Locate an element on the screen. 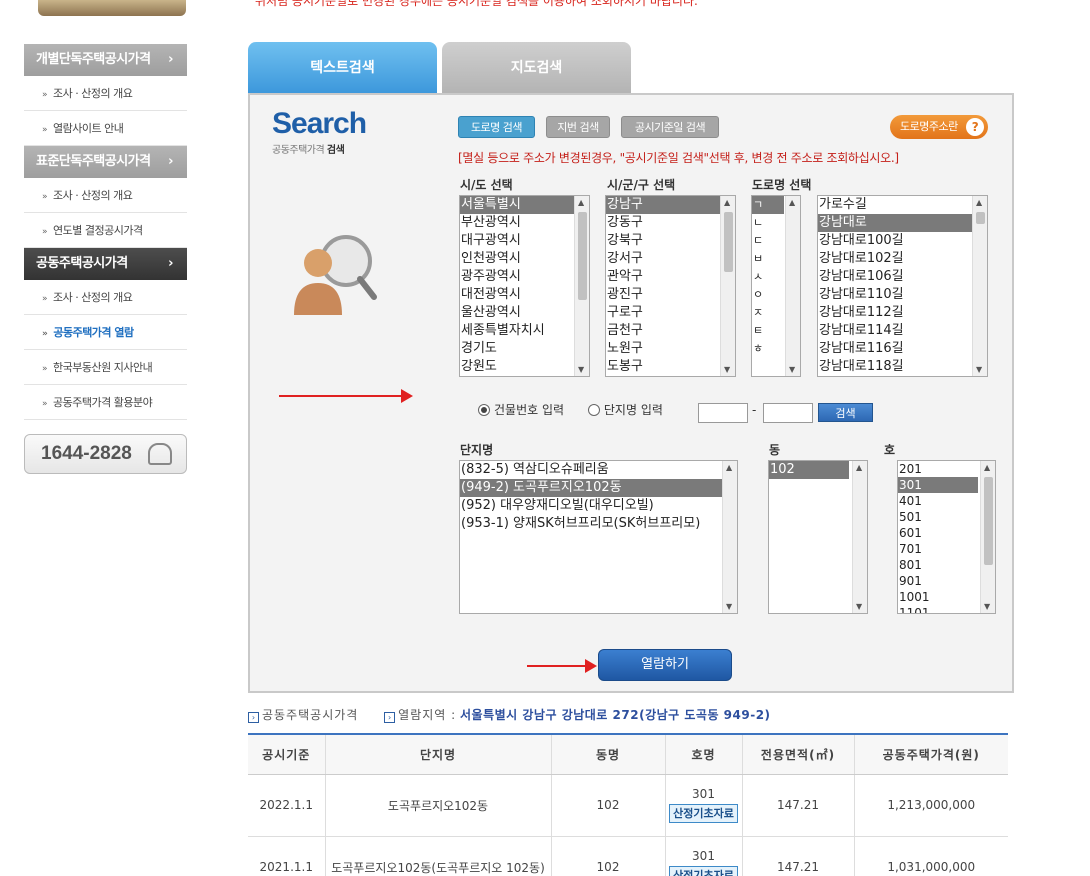 Image resolution: width=1090 pixels, height=876 pixels. radio-icon is located at coordinates (593, 410).